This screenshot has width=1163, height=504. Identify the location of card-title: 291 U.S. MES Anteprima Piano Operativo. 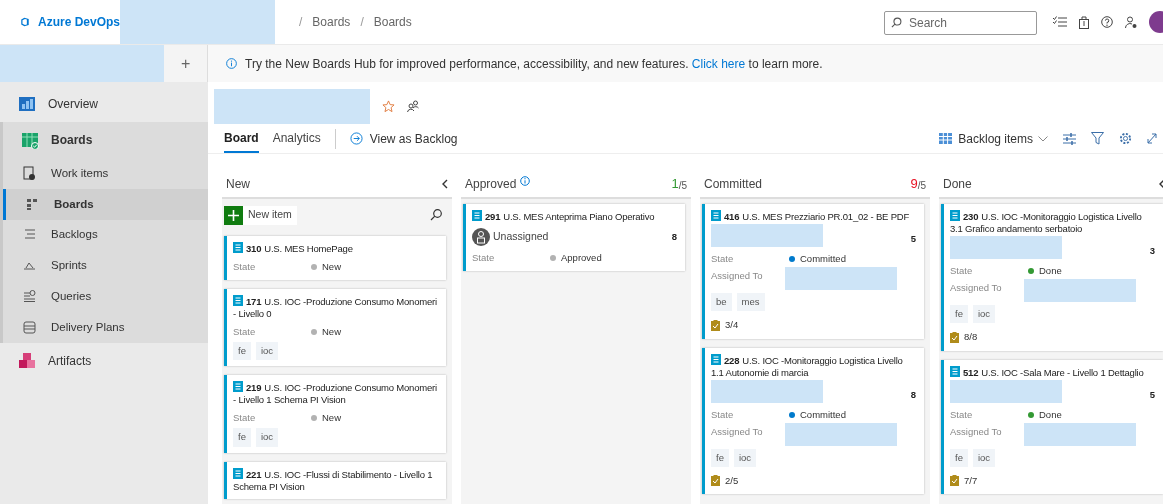
(574, 216).